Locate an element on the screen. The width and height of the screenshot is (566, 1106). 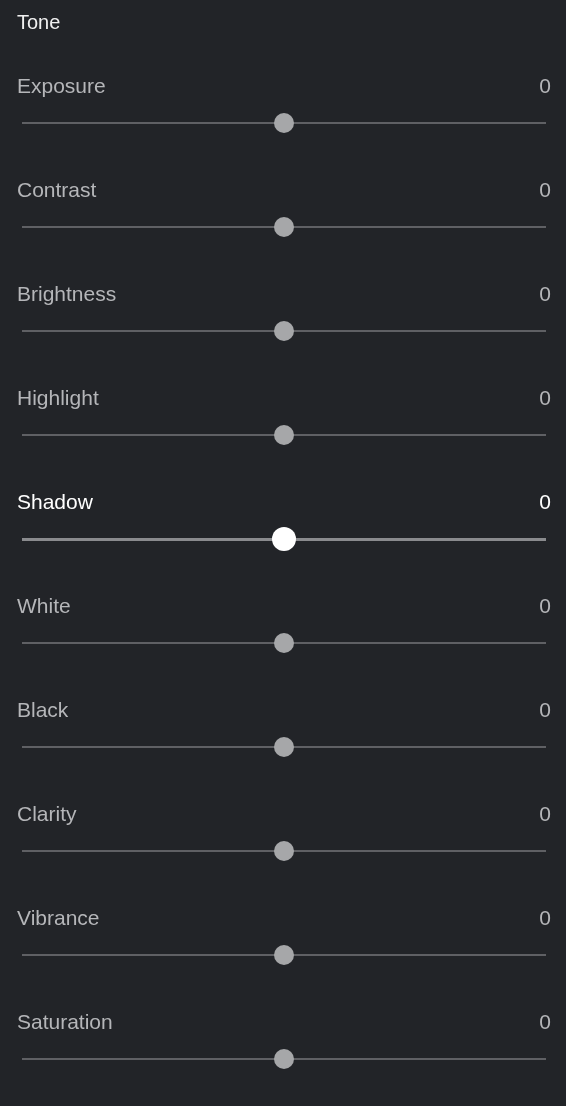
slider-label: Contrast is located at coordinates (57, 190).